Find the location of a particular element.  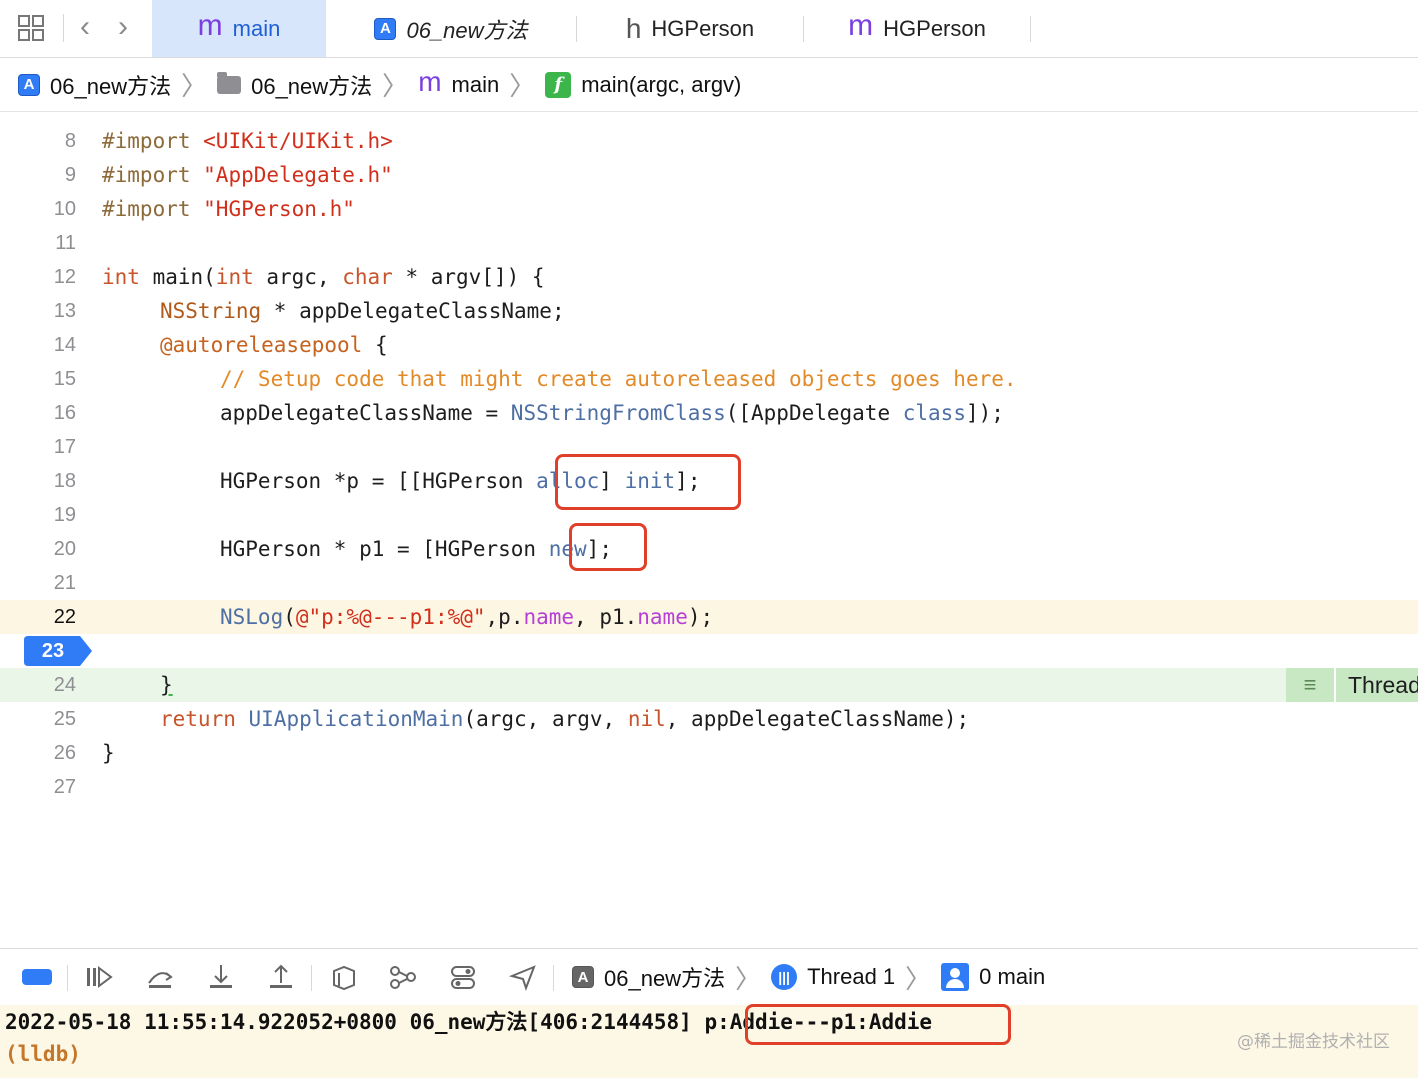

code-line: 10 #import "HGPerson.h" is located at coordinates (709, 209).